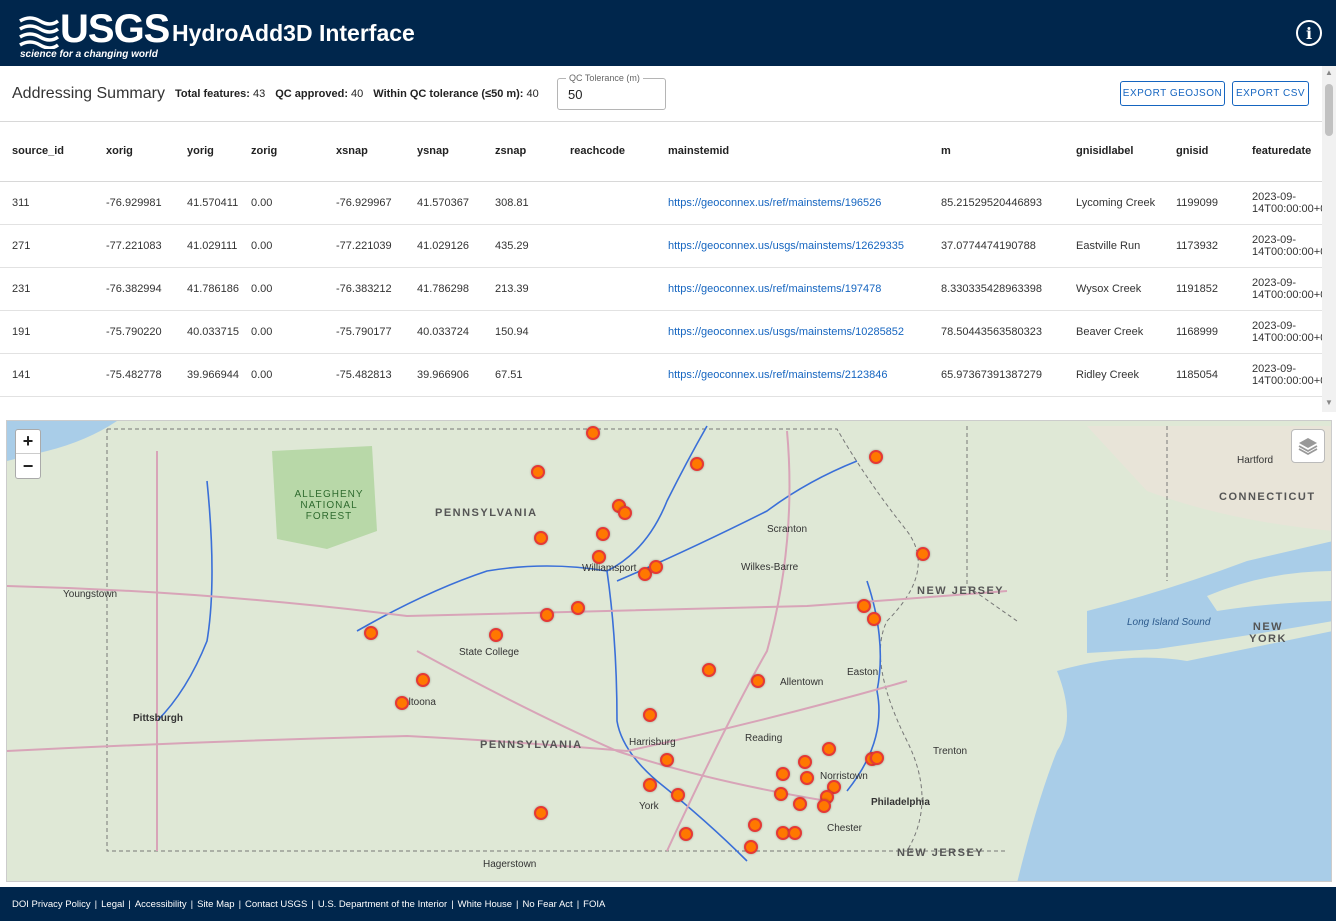 The image size is (1336, 921). I want to click on footer-link: Contact USGS, so click(276, 904).